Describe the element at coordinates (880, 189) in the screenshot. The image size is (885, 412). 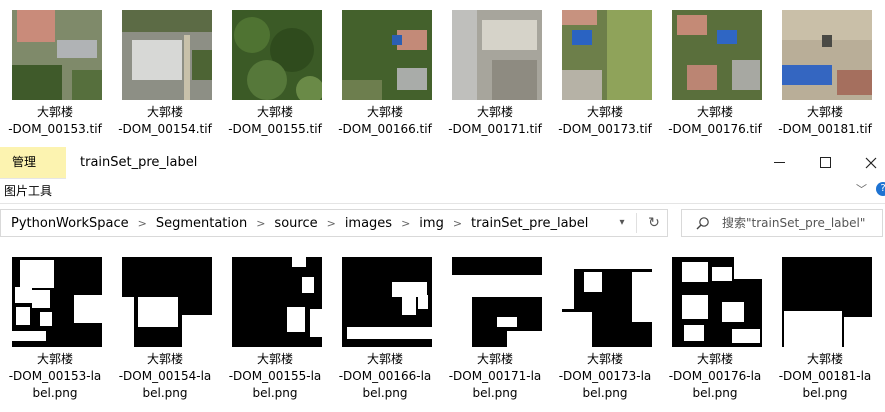
I see `help-icon: ?` at that location.